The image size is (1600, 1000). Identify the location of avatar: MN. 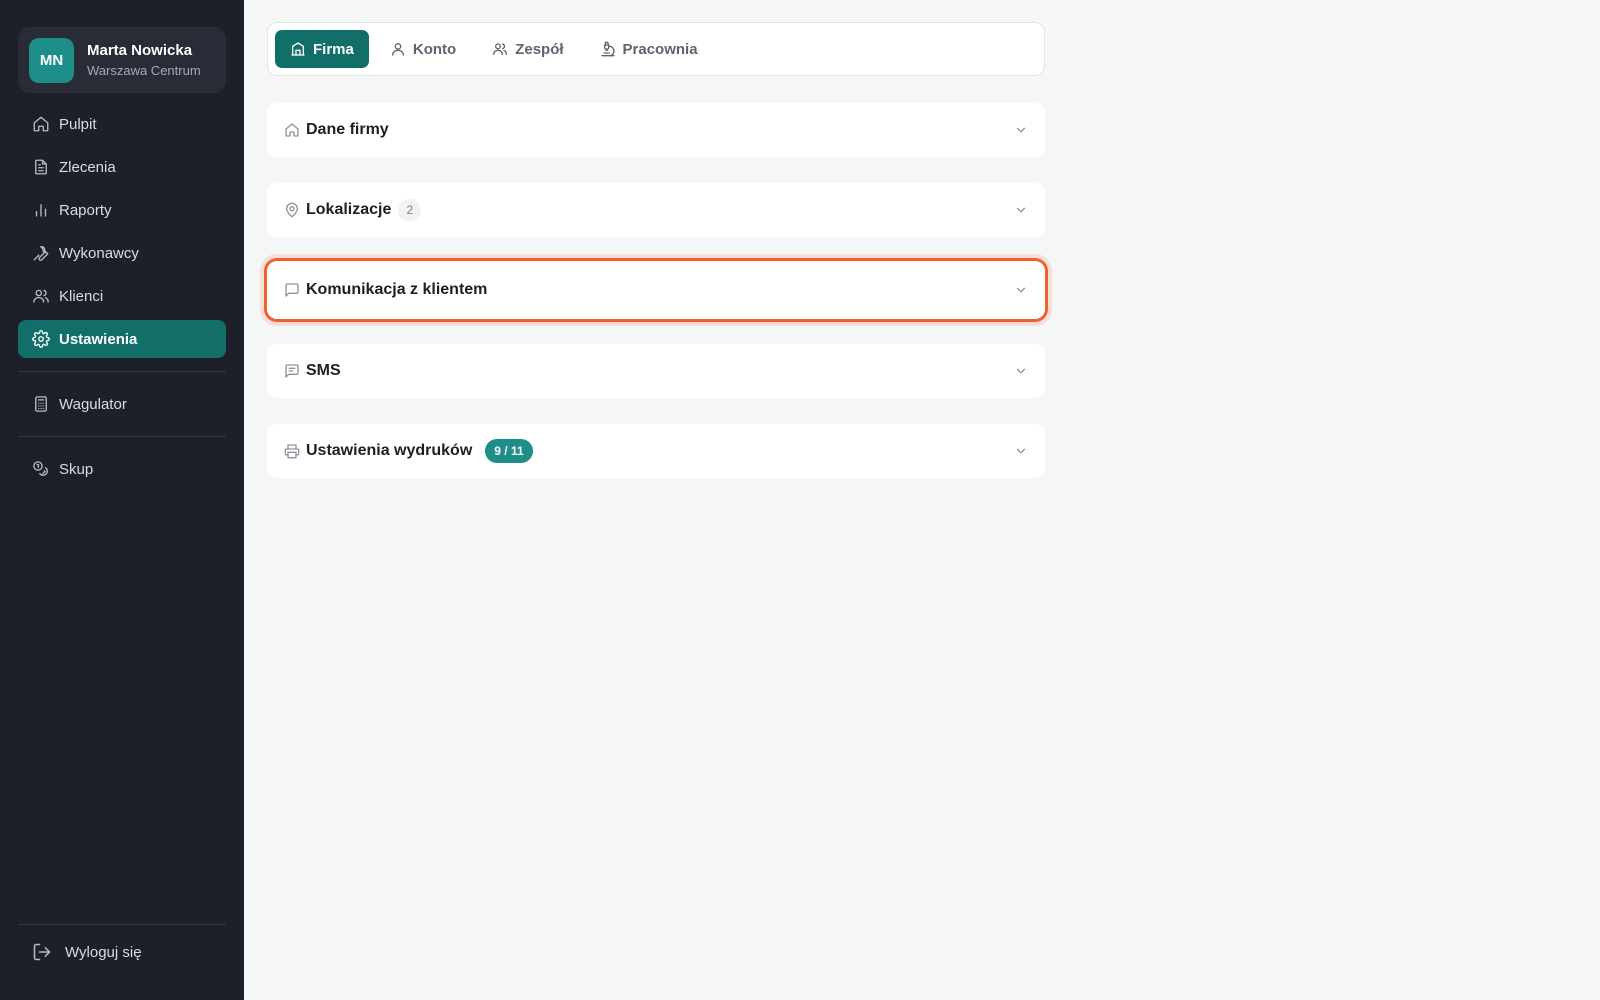
(51, 60).